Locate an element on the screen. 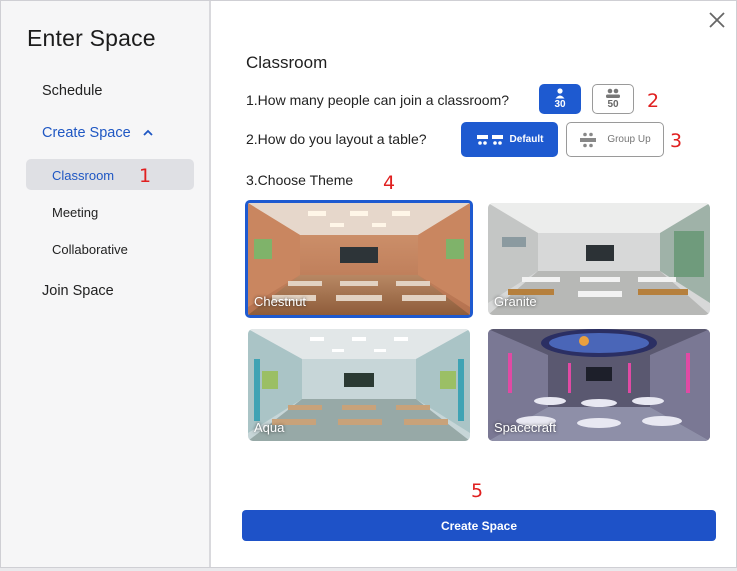 The width and height of the screenshot is (737, 571). chevron-up-icon is located at coordinates (148, 132).